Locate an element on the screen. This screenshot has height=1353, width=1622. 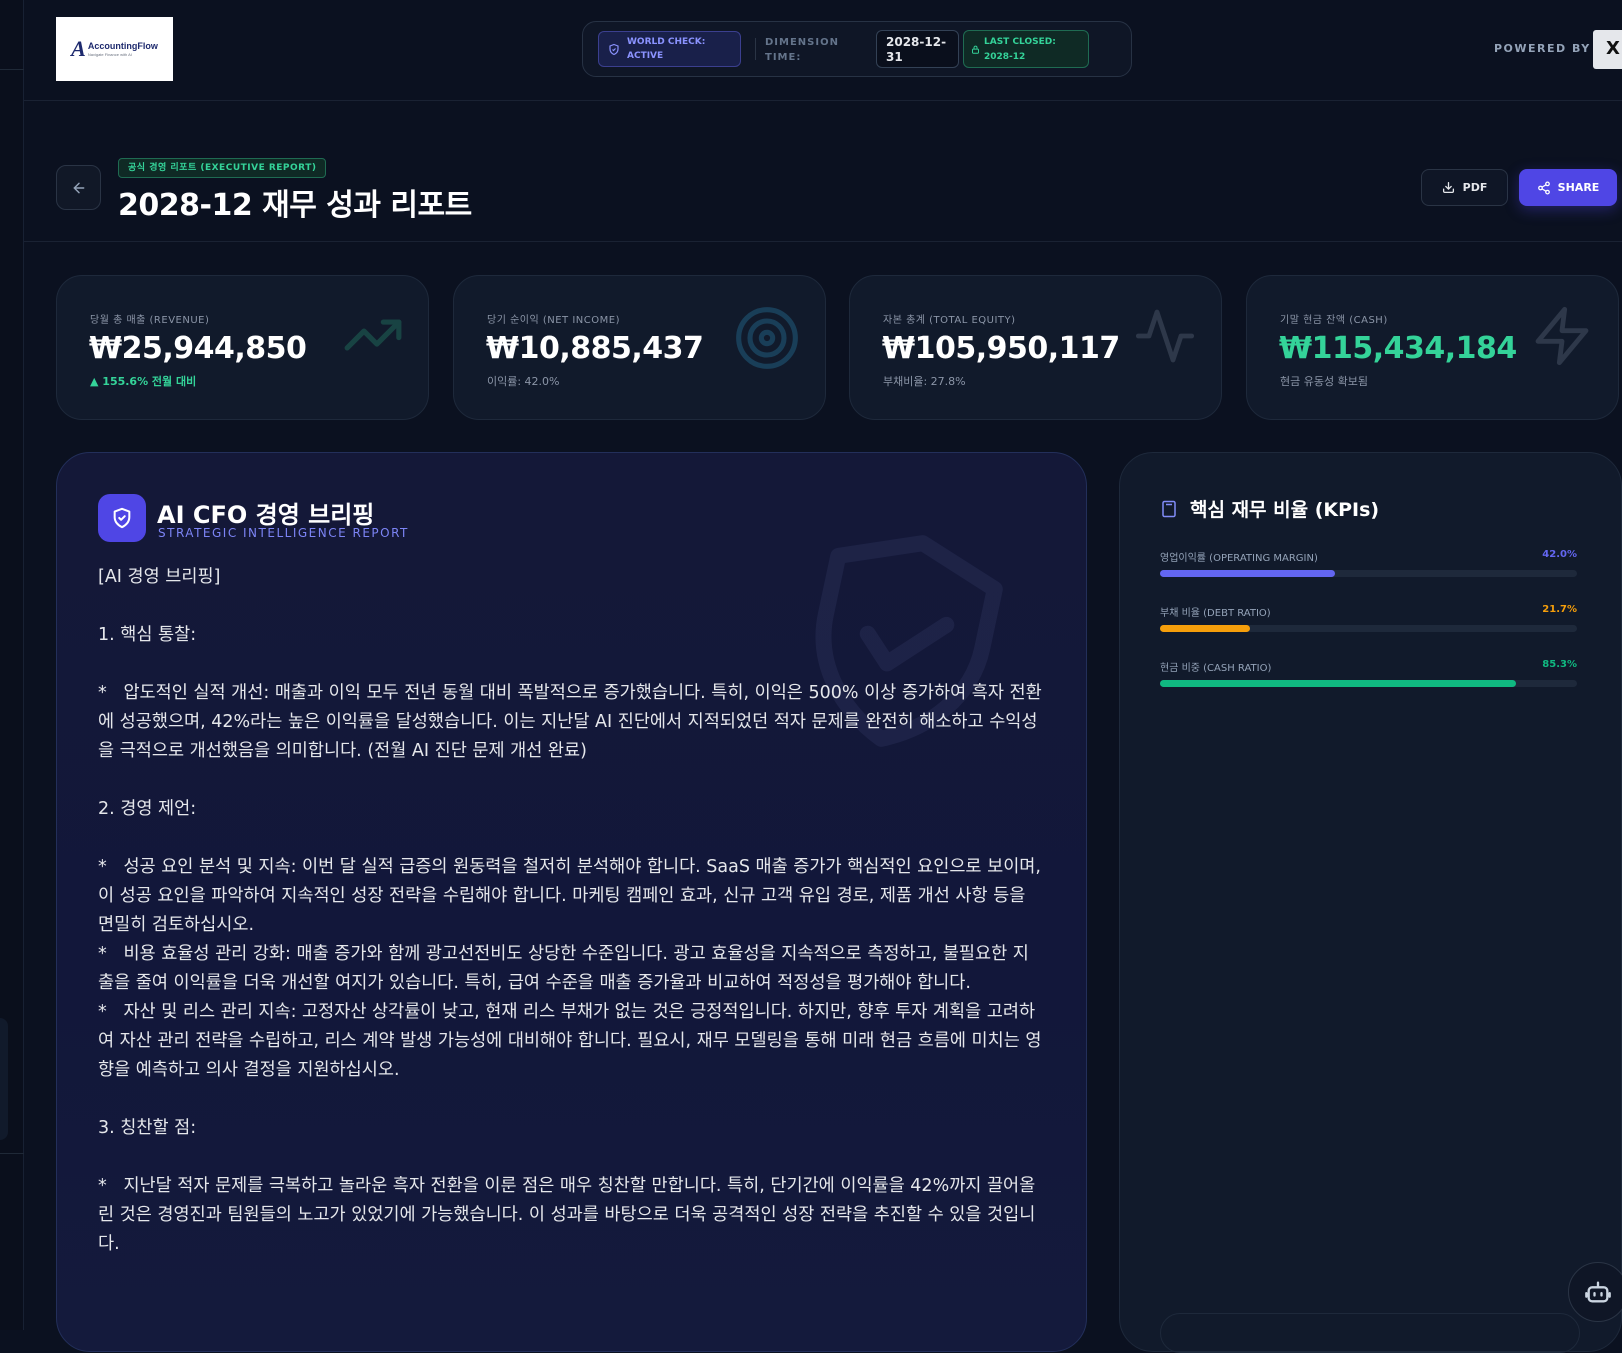
calculator-icon is located at coordinates (1169, 508).